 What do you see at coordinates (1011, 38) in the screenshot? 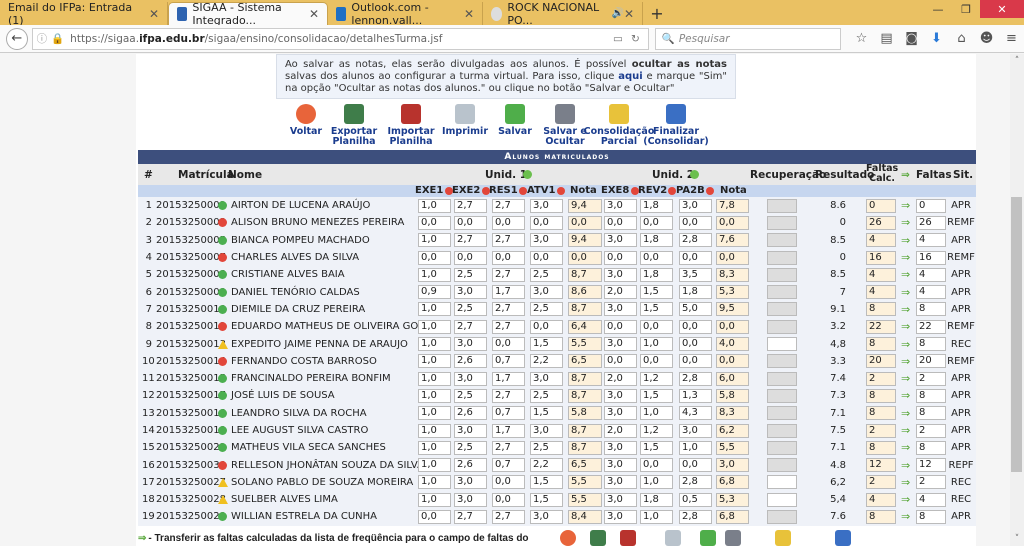
I see `menu-icon: ≡` at bounding box center [1011, 38].